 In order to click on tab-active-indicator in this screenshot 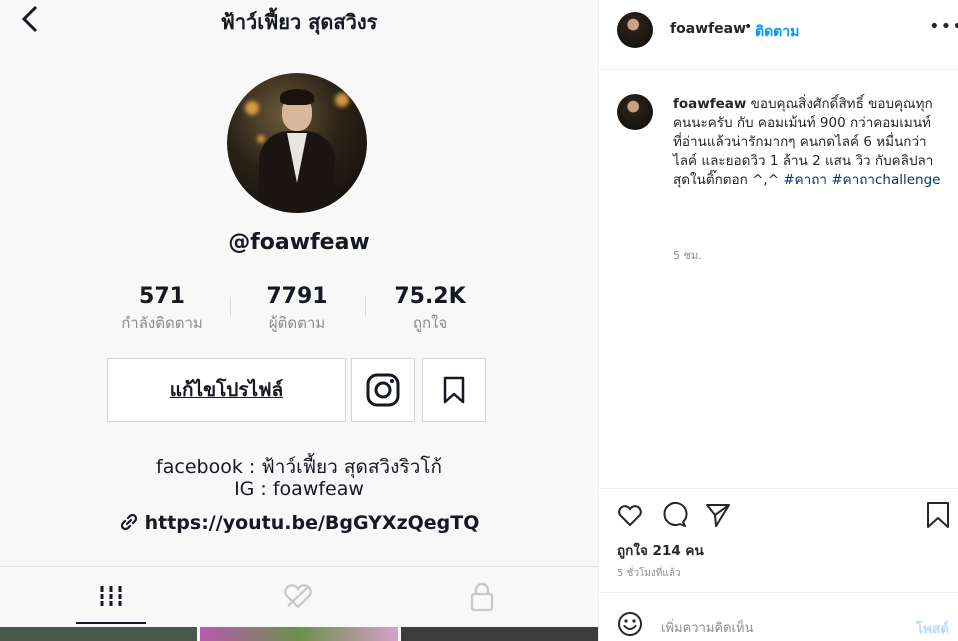, I will do `click(111, 623)`.